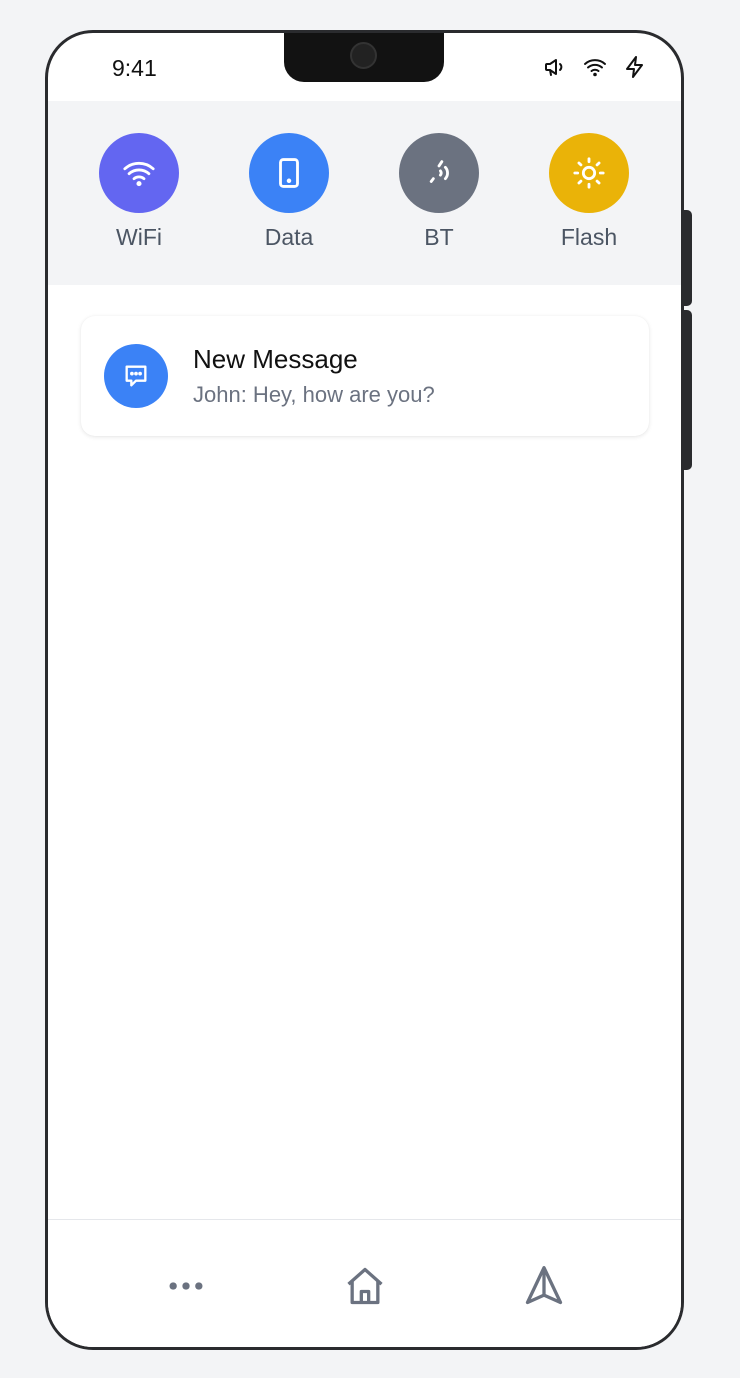 This screenshot has height=1378, width=740. Describe the element at coordinates (289, 237) in the screenshot. I see `toggle-data-label: Data` at that location.